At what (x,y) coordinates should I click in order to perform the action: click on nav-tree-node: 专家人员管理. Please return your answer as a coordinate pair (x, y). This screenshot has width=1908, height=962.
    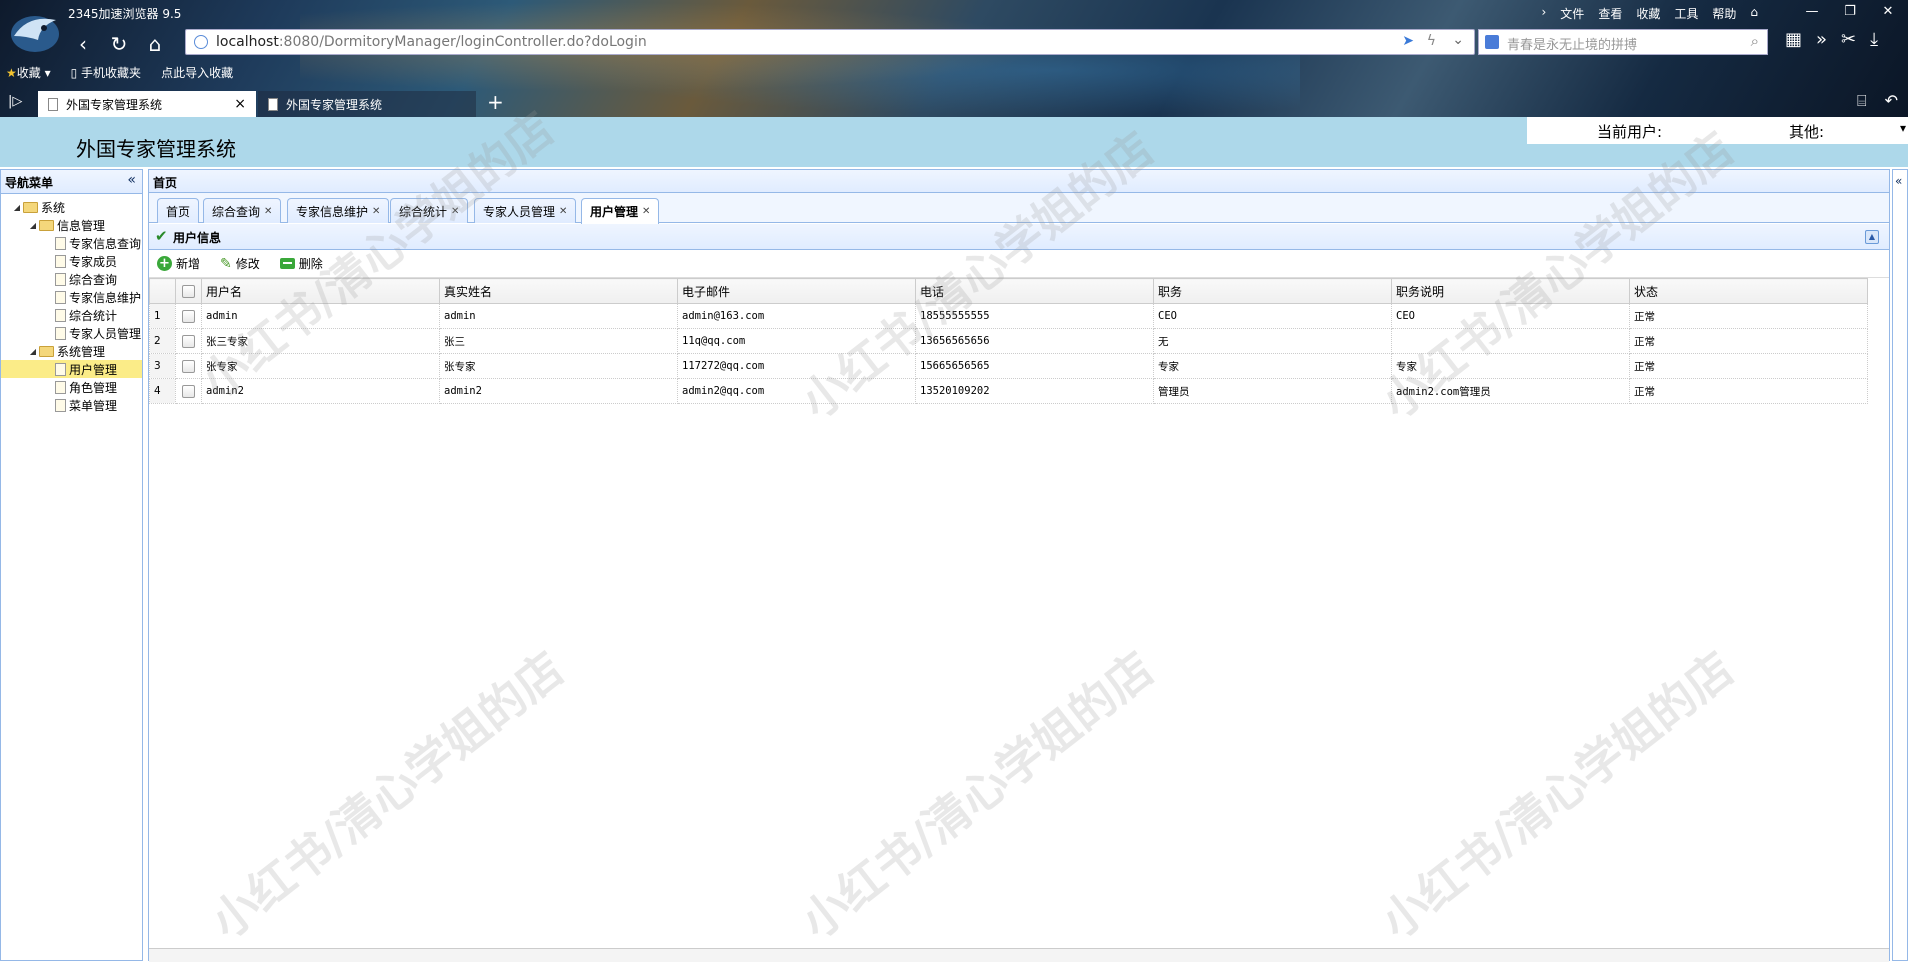
    Looking at the image, I should click on (71, 333).